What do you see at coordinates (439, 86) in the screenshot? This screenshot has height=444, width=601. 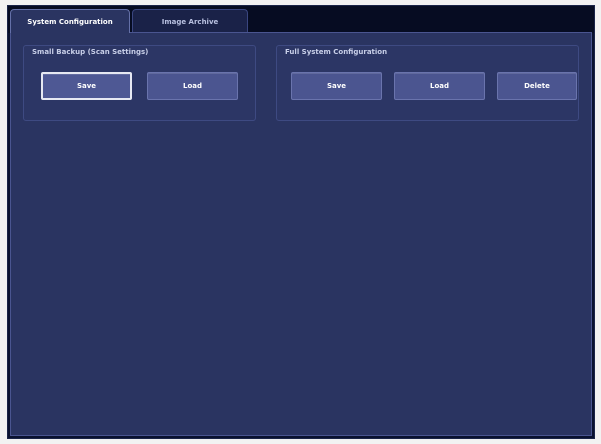 I see `full-config-load-button: Load` at bounding box center [439, 86].